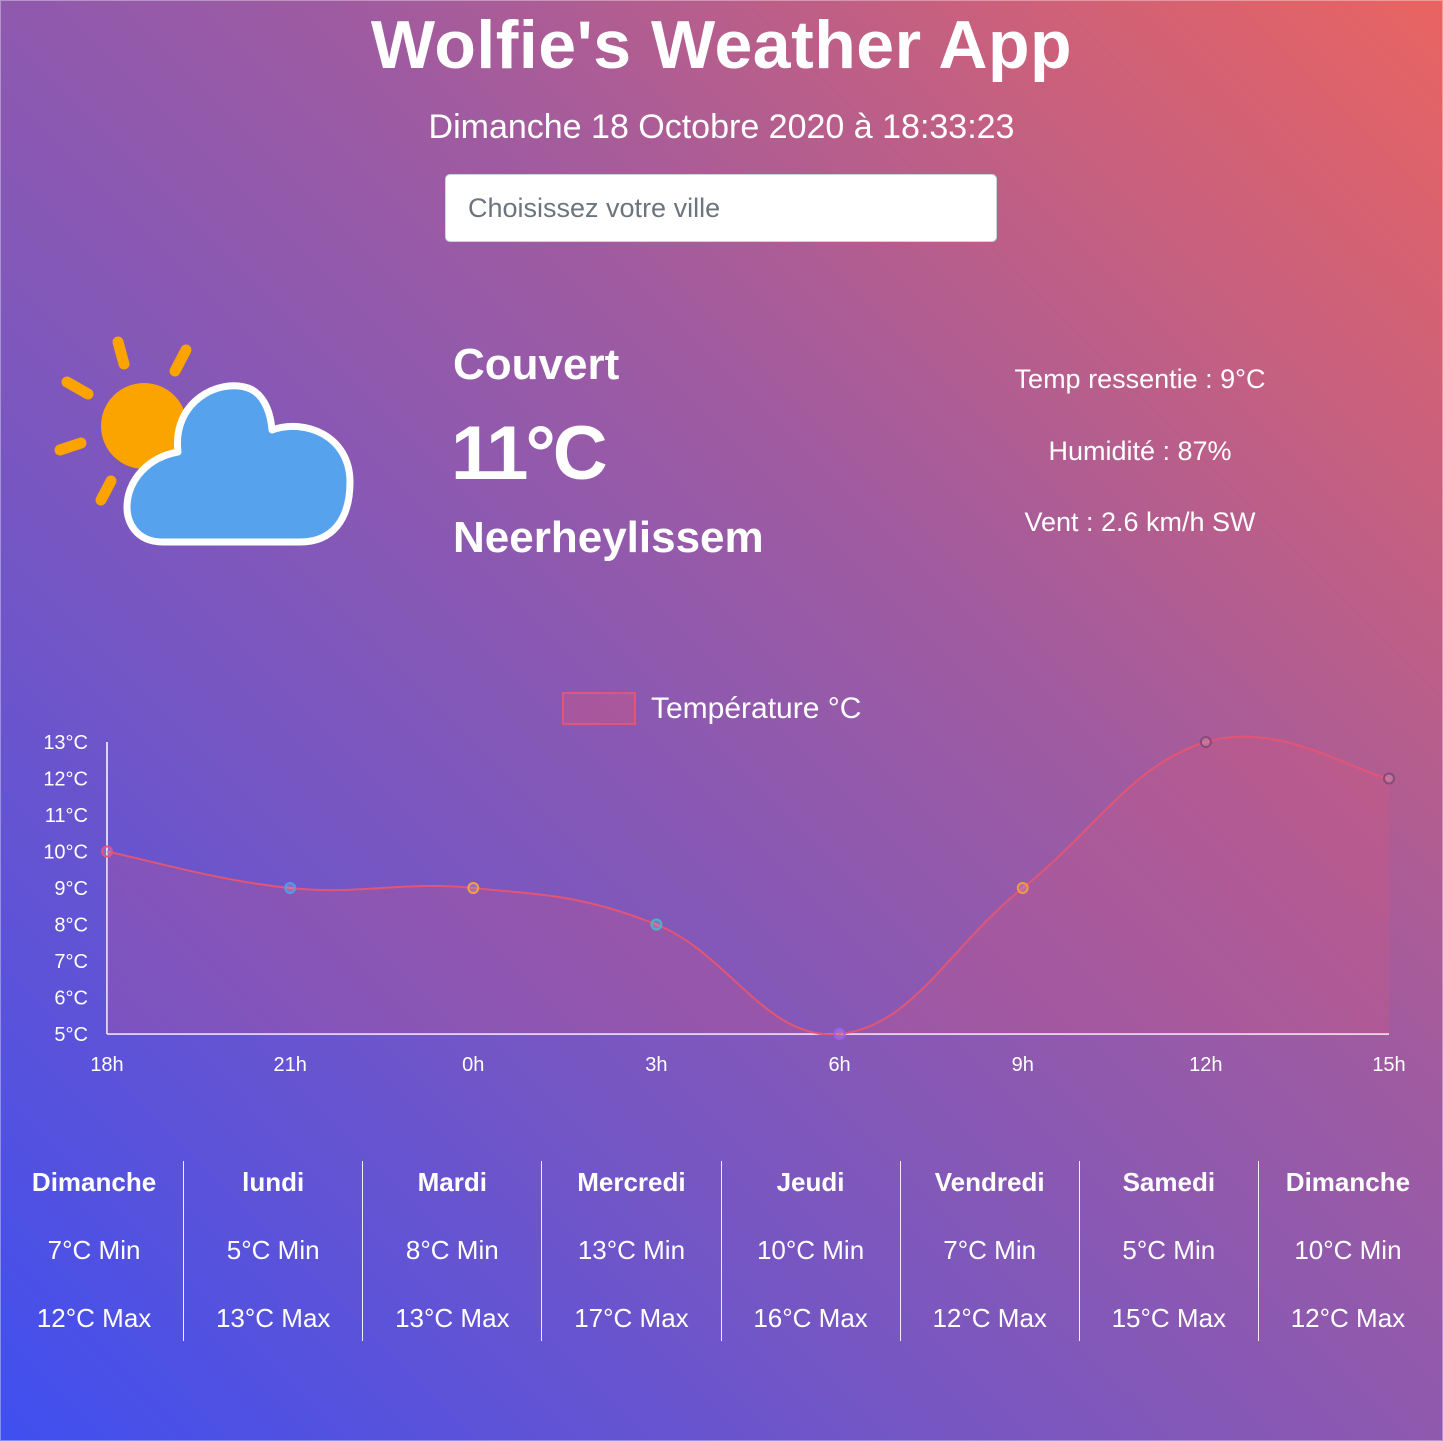 The height and width of the screenshot is (1441, 1443). What do you see at coordinates (71, 889) in the screenshot?
I see `y-tick-label: 9°C` at bounding box center [71, 889].